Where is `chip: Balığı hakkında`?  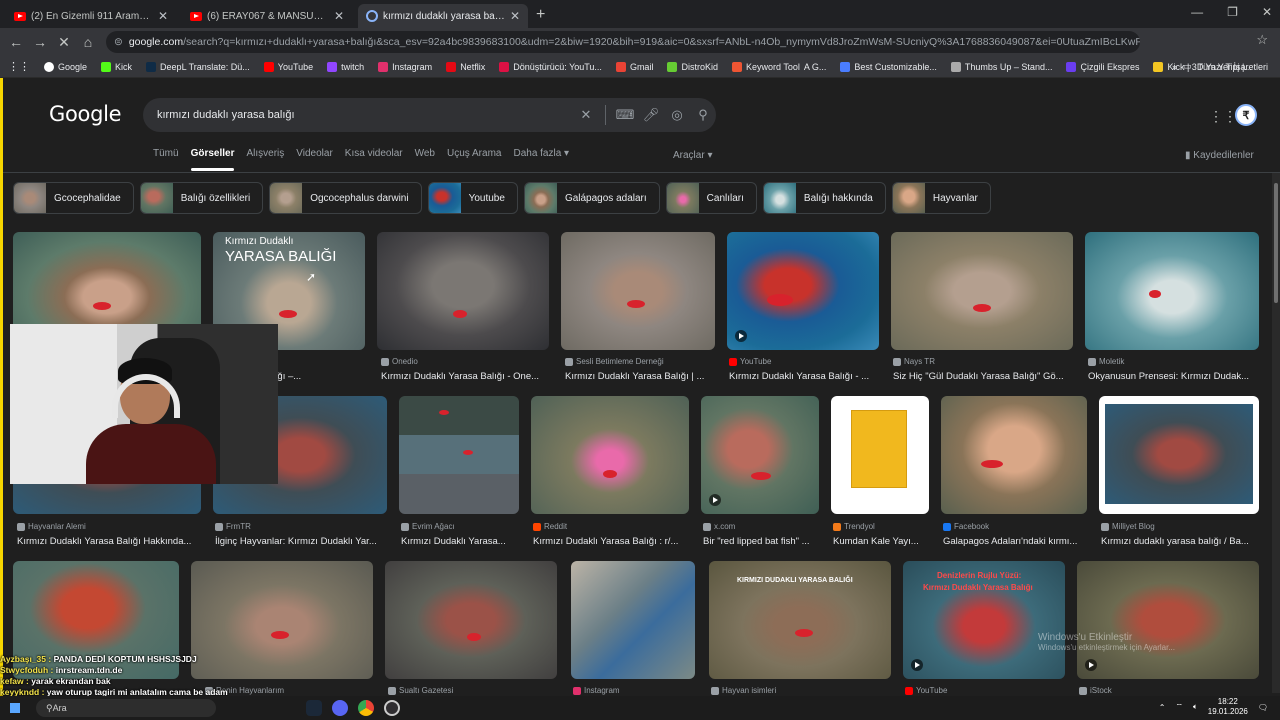
chip: Balığı hakkında is located at coordinates (824, 198).